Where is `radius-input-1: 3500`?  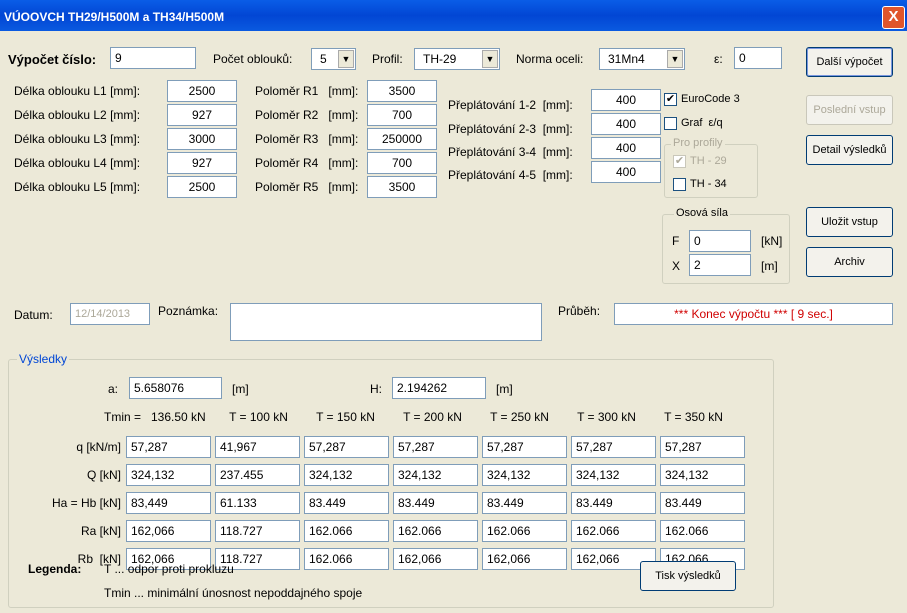 radius-input-1: 3500 is located at coordinates (402, 91).